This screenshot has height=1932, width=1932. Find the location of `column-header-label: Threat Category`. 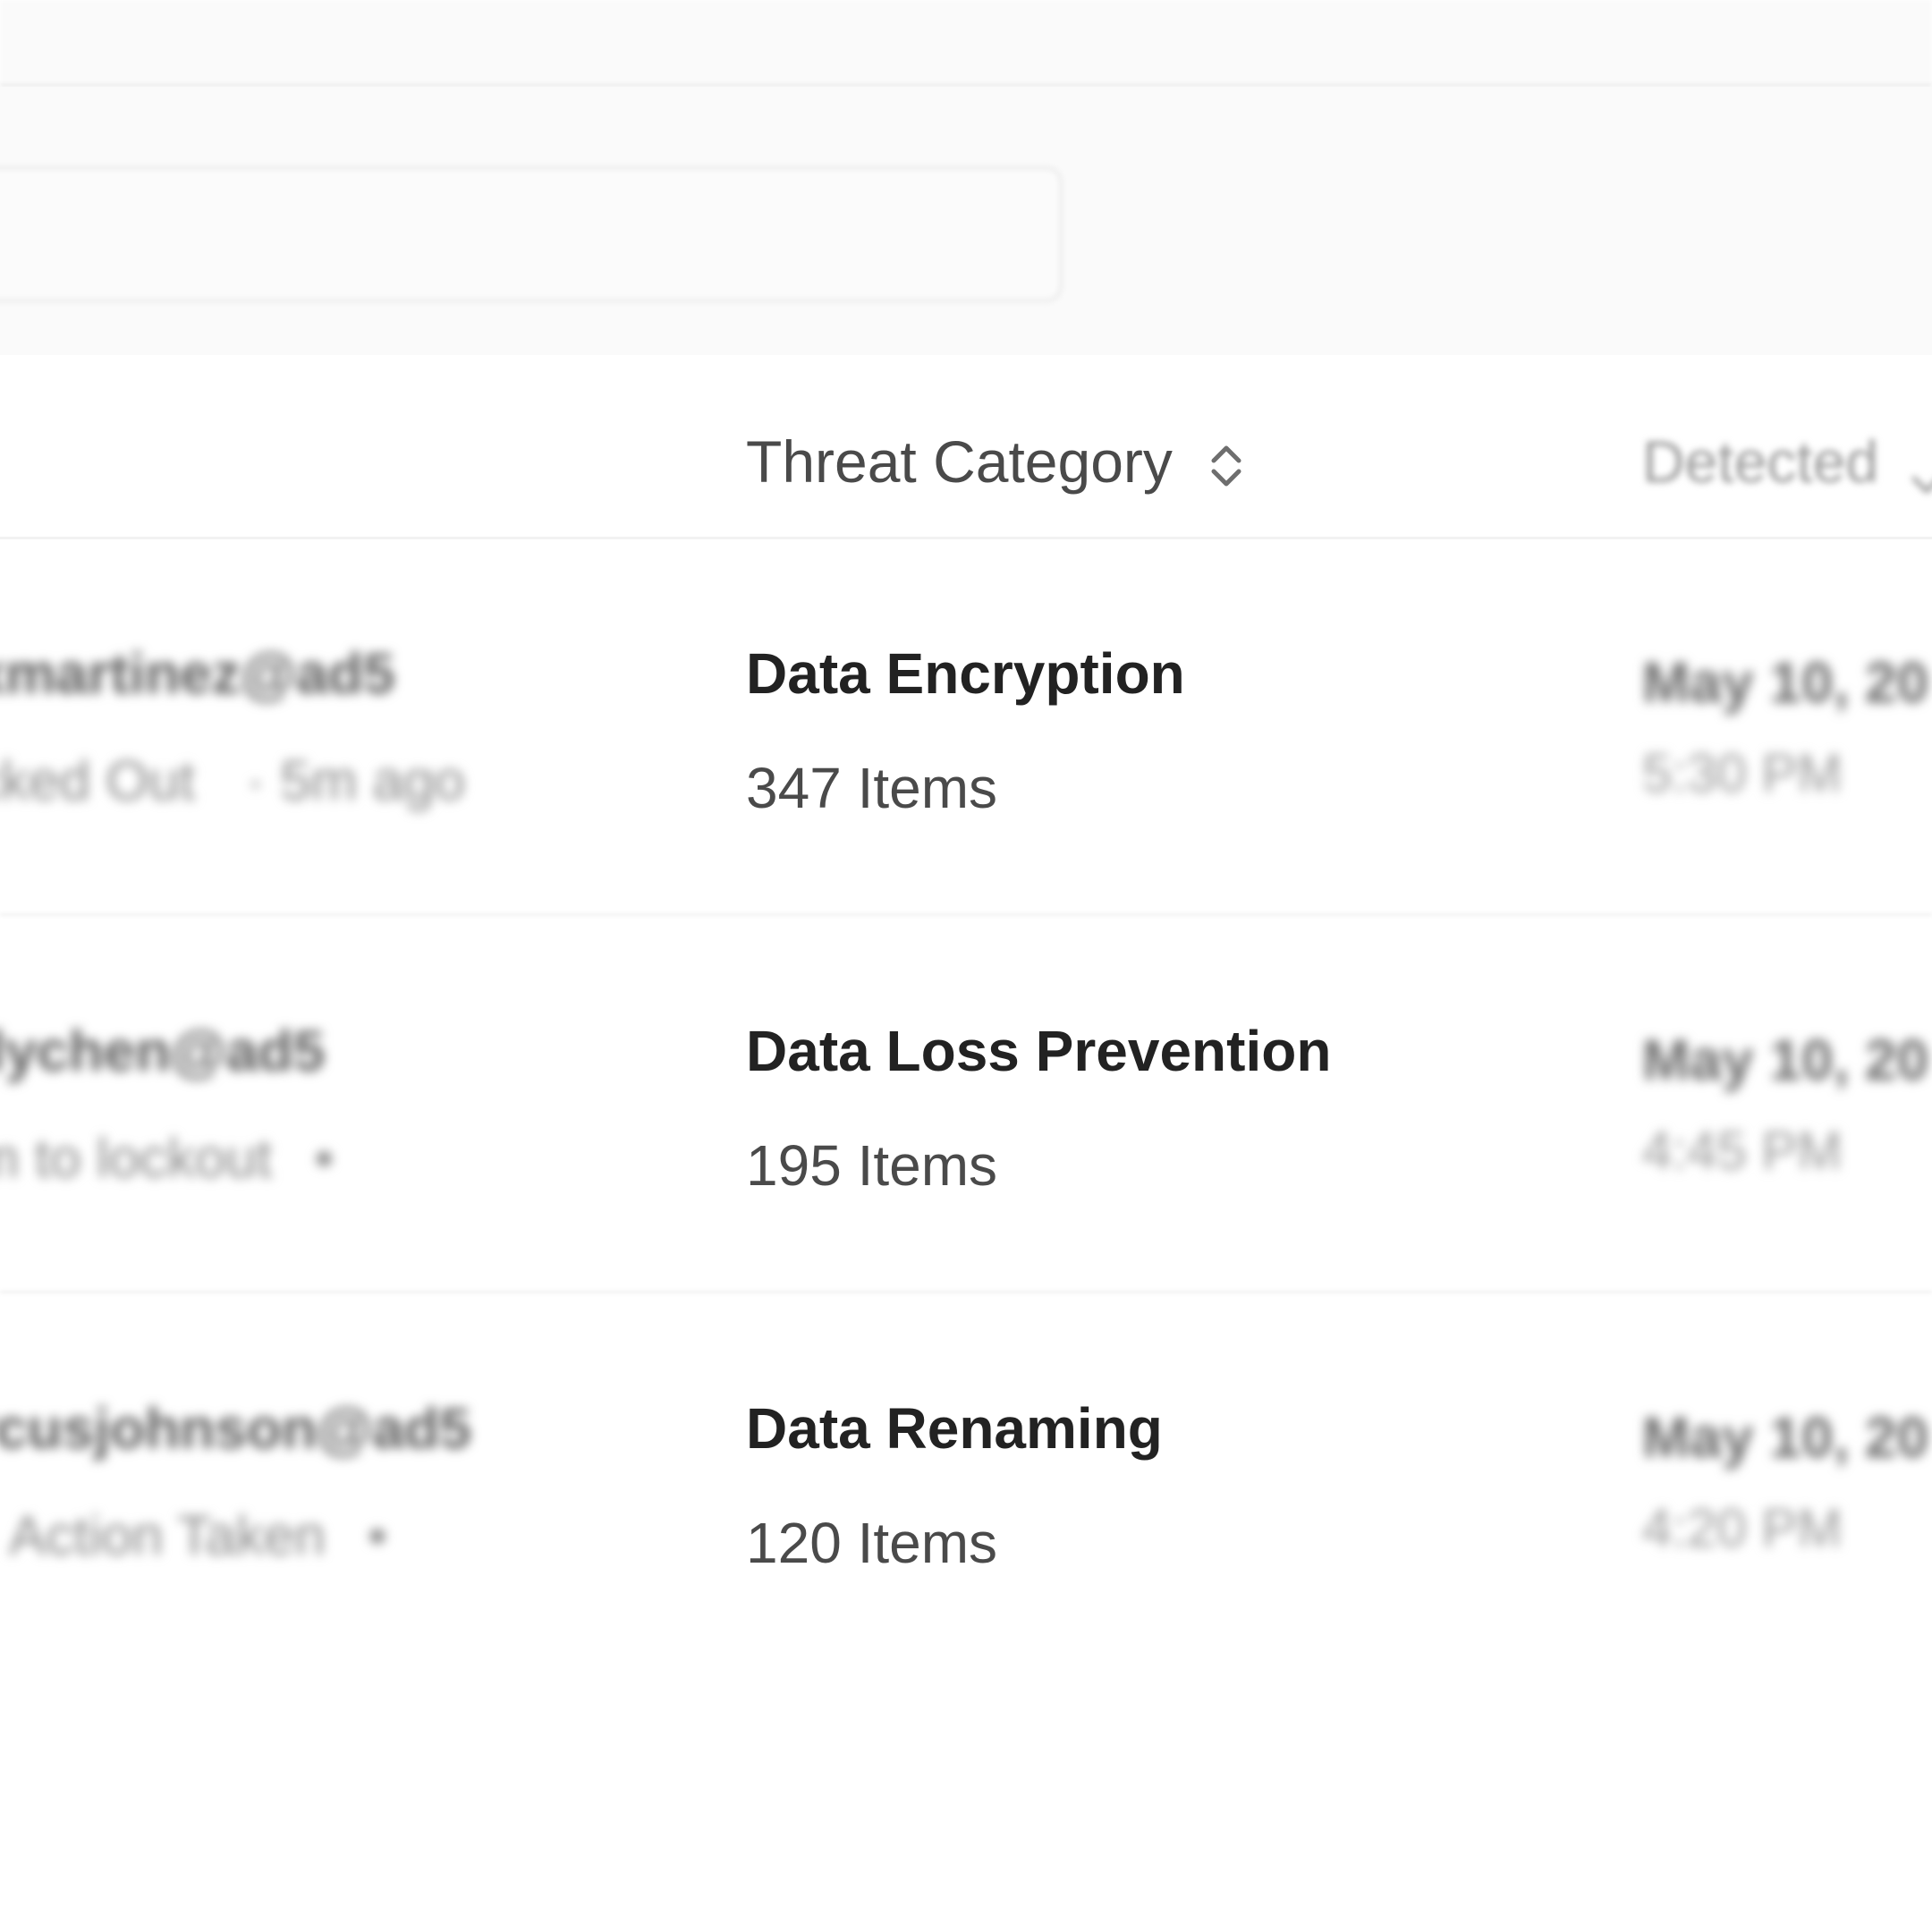

column-header-label: Threat Category is located at coordinates (959, 461).